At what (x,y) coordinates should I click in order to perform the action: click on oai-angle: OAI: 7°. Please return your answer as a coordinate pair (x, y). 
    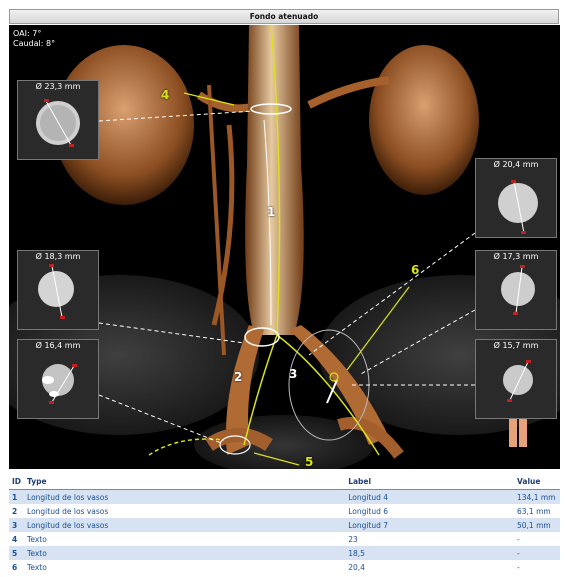
    Looking at the image, I should click on (27, 33).